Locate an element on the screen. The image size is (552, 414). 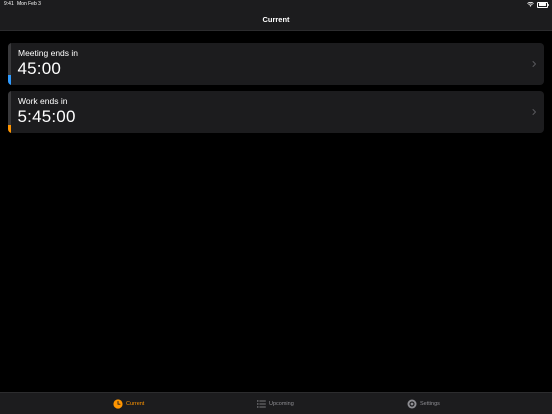
status-indicators is located at coordinates (538, 4).